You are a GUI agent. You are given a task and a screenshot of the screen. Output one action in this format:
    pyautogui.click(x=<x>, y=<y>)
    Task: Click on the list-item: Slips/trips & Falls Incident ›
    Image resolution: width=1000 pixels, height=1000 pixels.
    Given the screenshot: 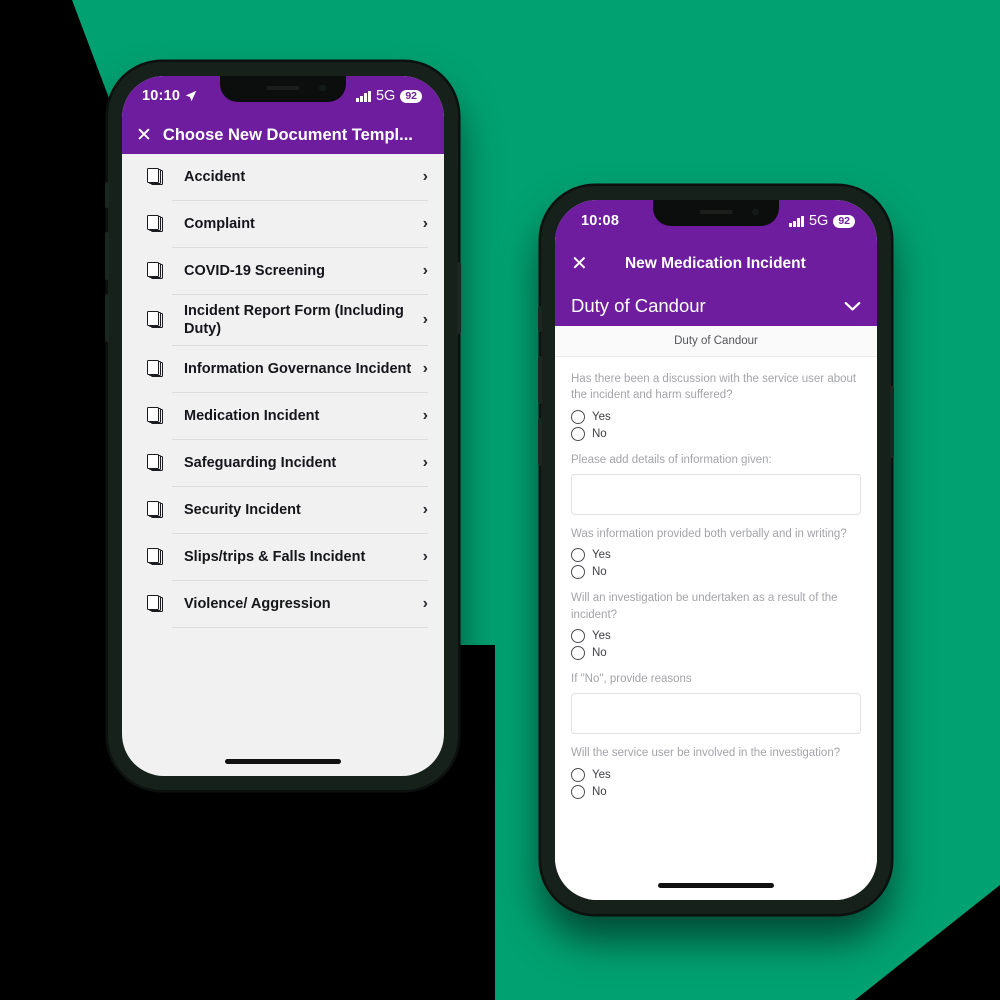 What is the action you would take?
    pyautogui.click(x=283, y=558)
    